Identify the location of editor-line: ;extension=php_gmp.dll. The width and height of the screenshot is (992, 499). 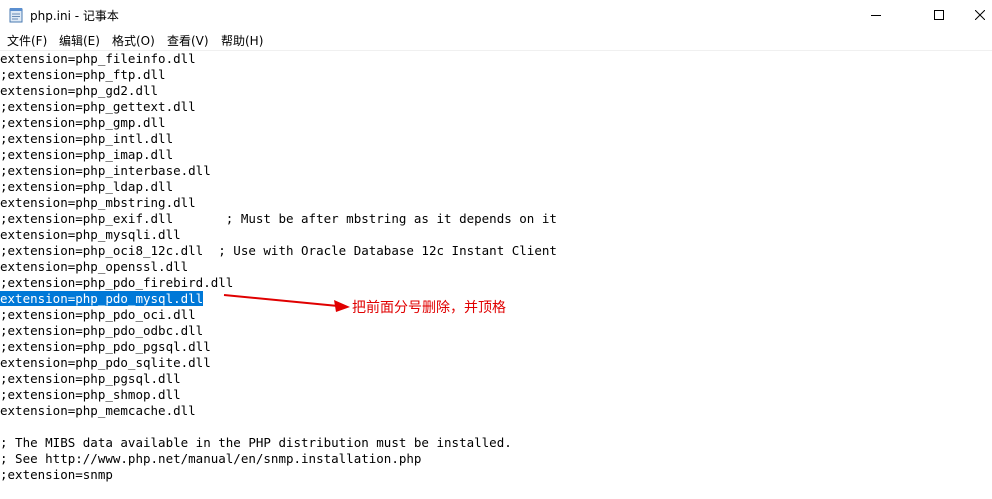
(83, 122).